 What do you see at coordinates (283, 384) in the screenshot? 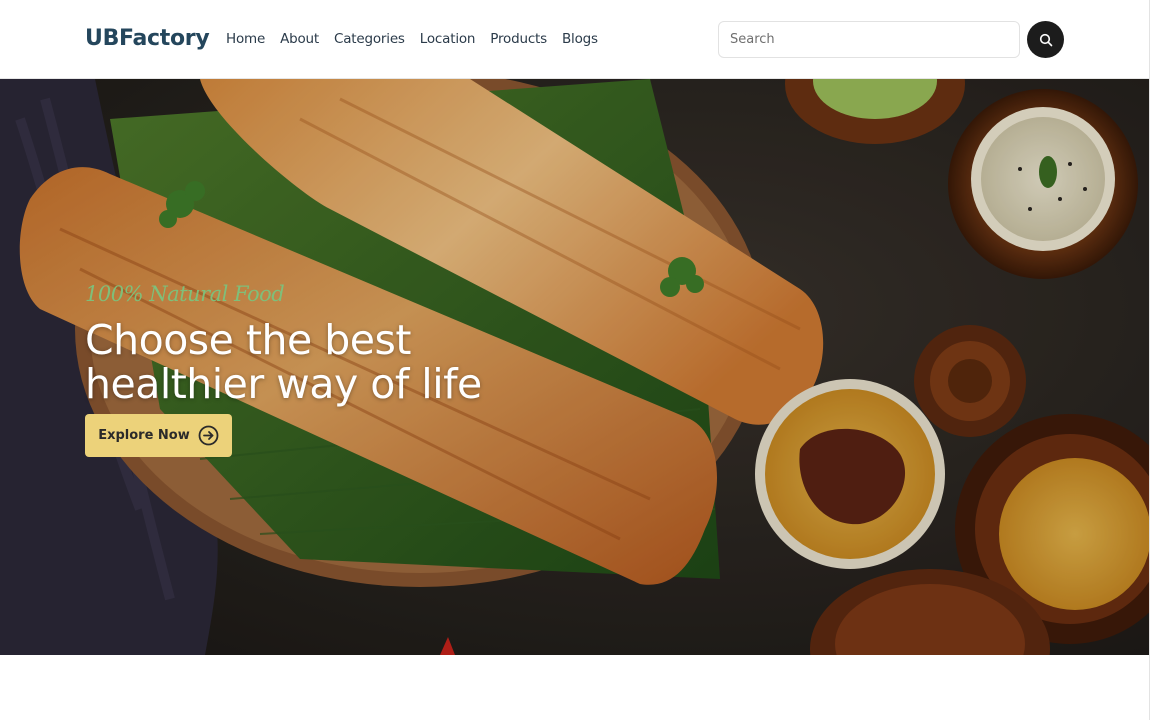
I see `hero-headline-line-2: healthier way of life` at bounding box center [283, 384].